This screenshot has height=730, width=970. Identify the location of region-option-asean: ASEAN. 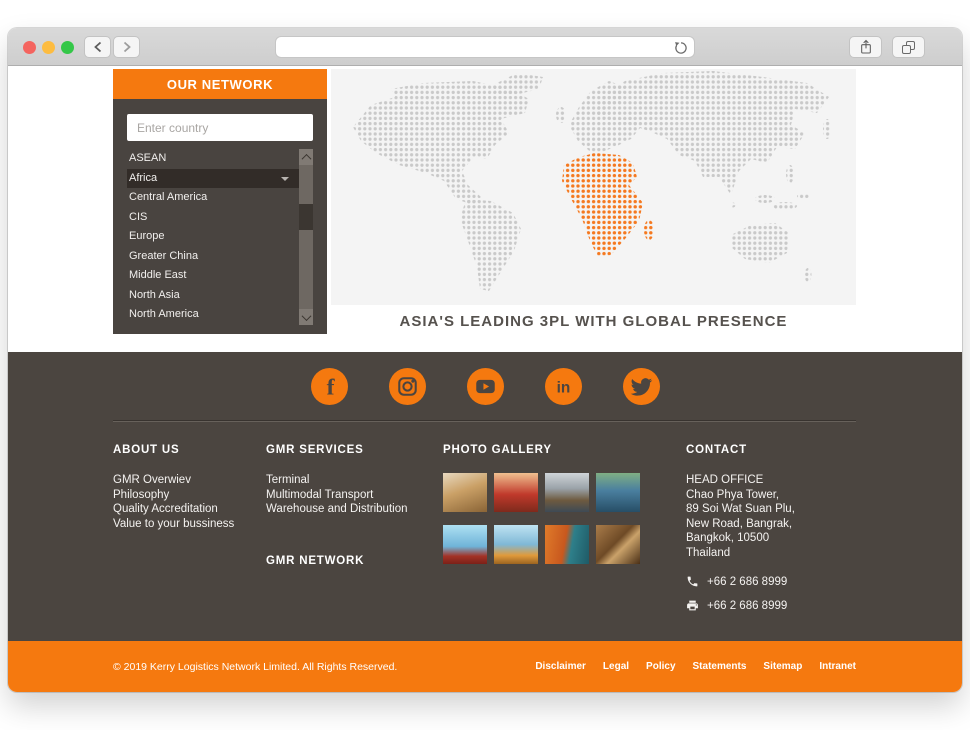
(213, 159).